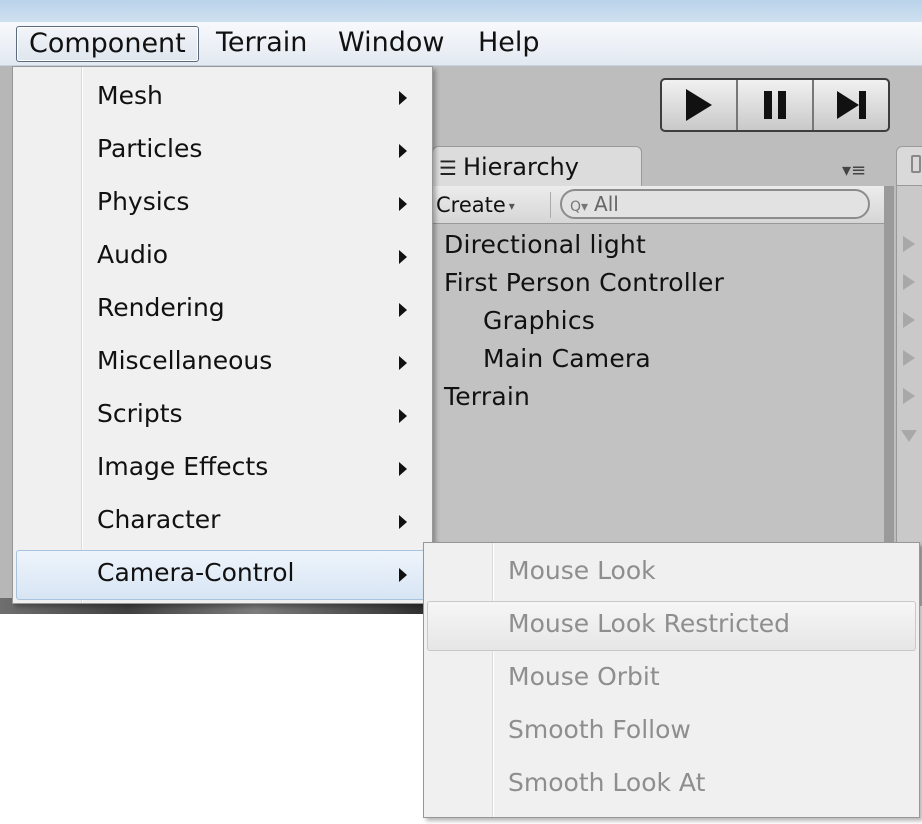  I want to click on caret-down-icon: ▾, so click(511, 206).